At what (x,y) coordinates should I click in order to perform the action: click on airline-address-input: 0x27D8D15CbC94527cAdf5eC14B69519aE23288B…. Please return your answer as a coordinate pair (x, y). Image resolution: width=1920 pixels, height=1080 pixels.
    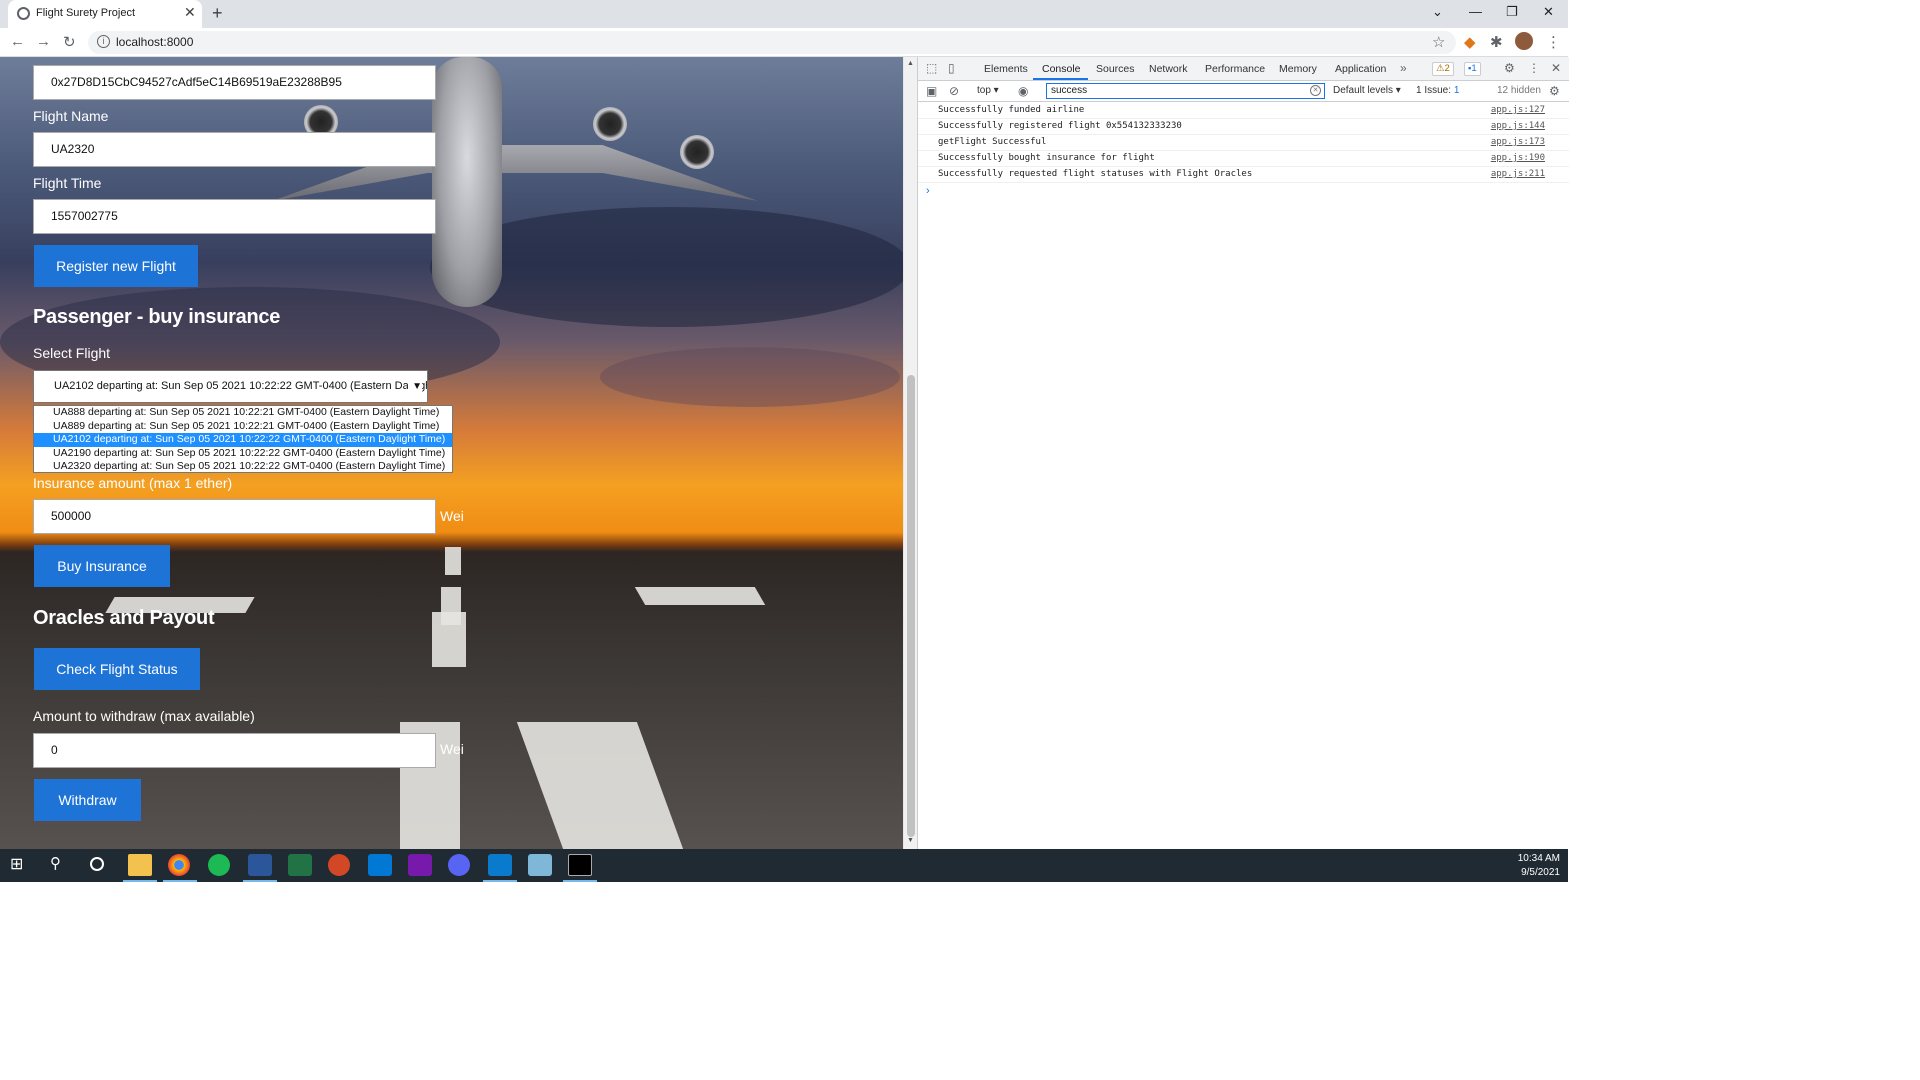
    Looking at the image, I should click on (234, 82).